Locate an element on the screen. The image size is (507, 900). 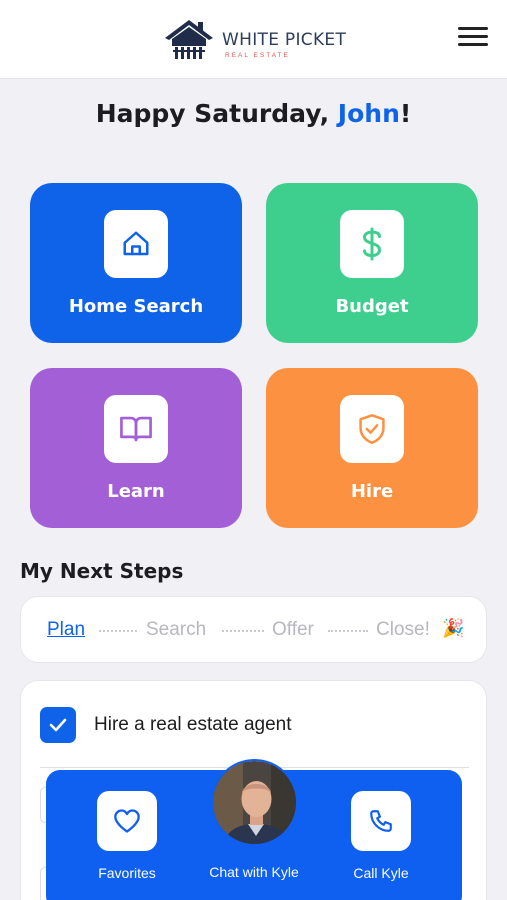
progress-tracker: Plan Search Offer Close! 🎉 is located at coordinates (253, 629).